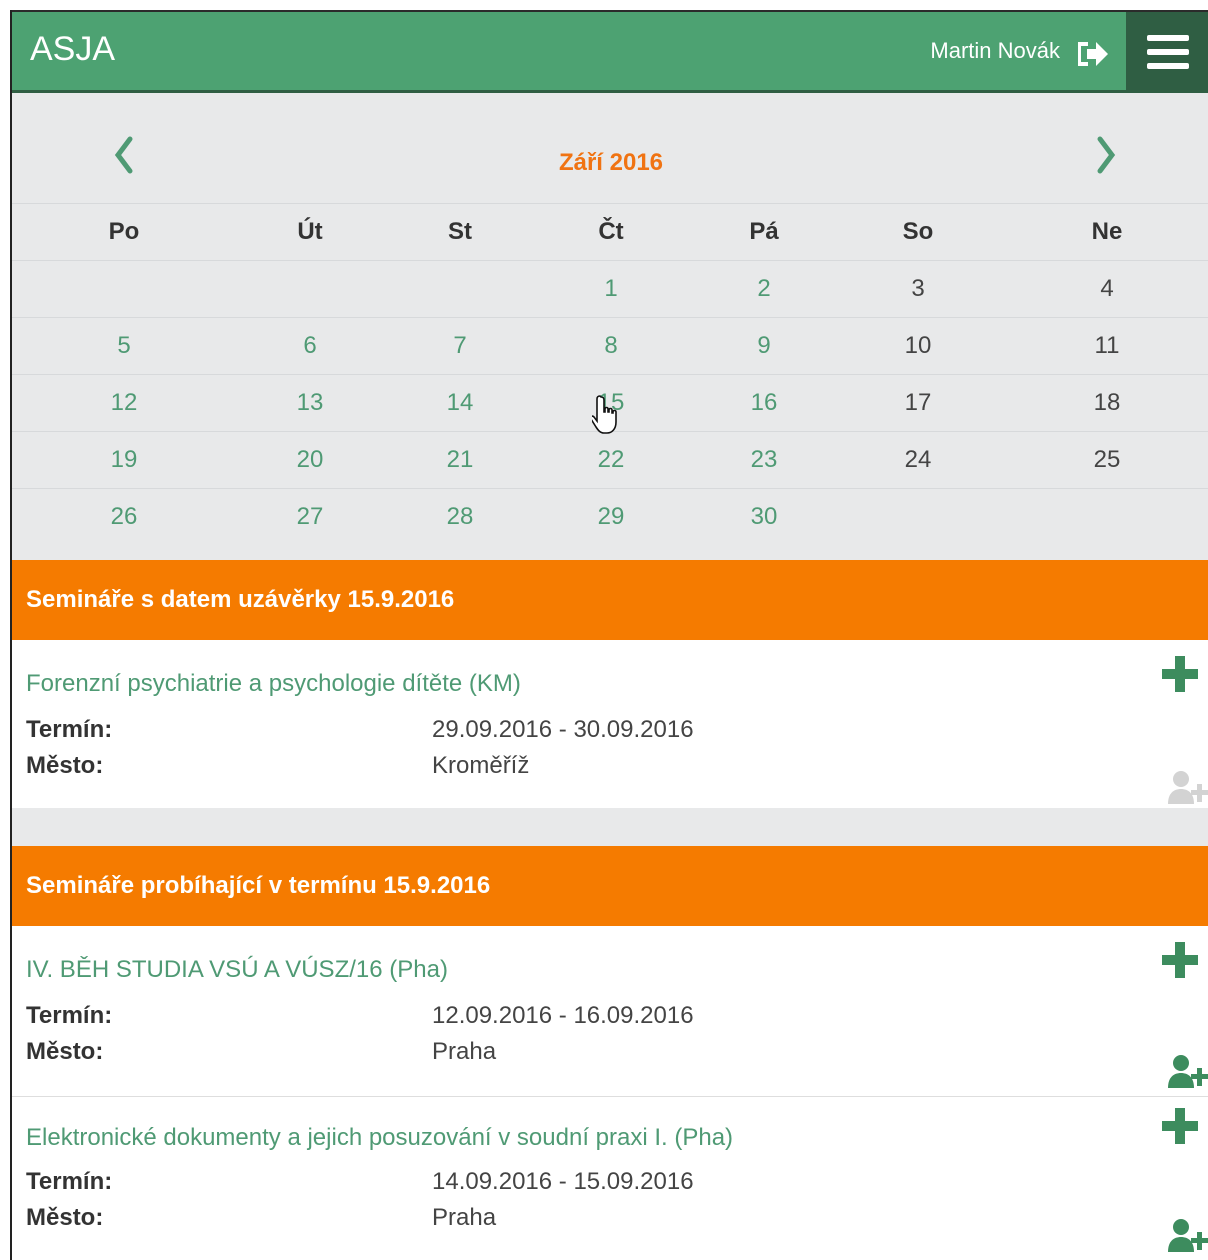 The height and width of the screenshot is (1260, 1208). I want to click on weekday-label: Po, so click(124, 231).